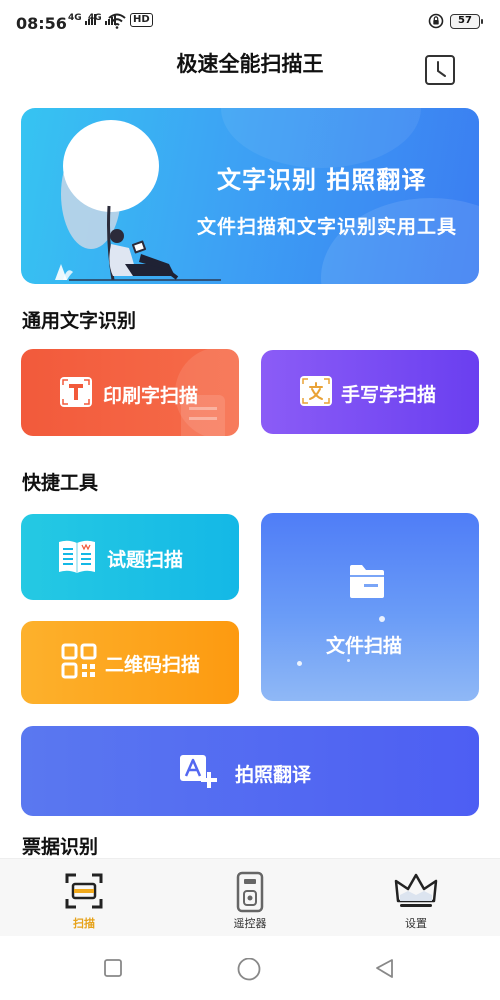 The width and height of the screenshot is (500, 1000). Describe the element at coordinates (364, 646) in the screenshot. I see `file-scan-label: 文件扫描` at that location.